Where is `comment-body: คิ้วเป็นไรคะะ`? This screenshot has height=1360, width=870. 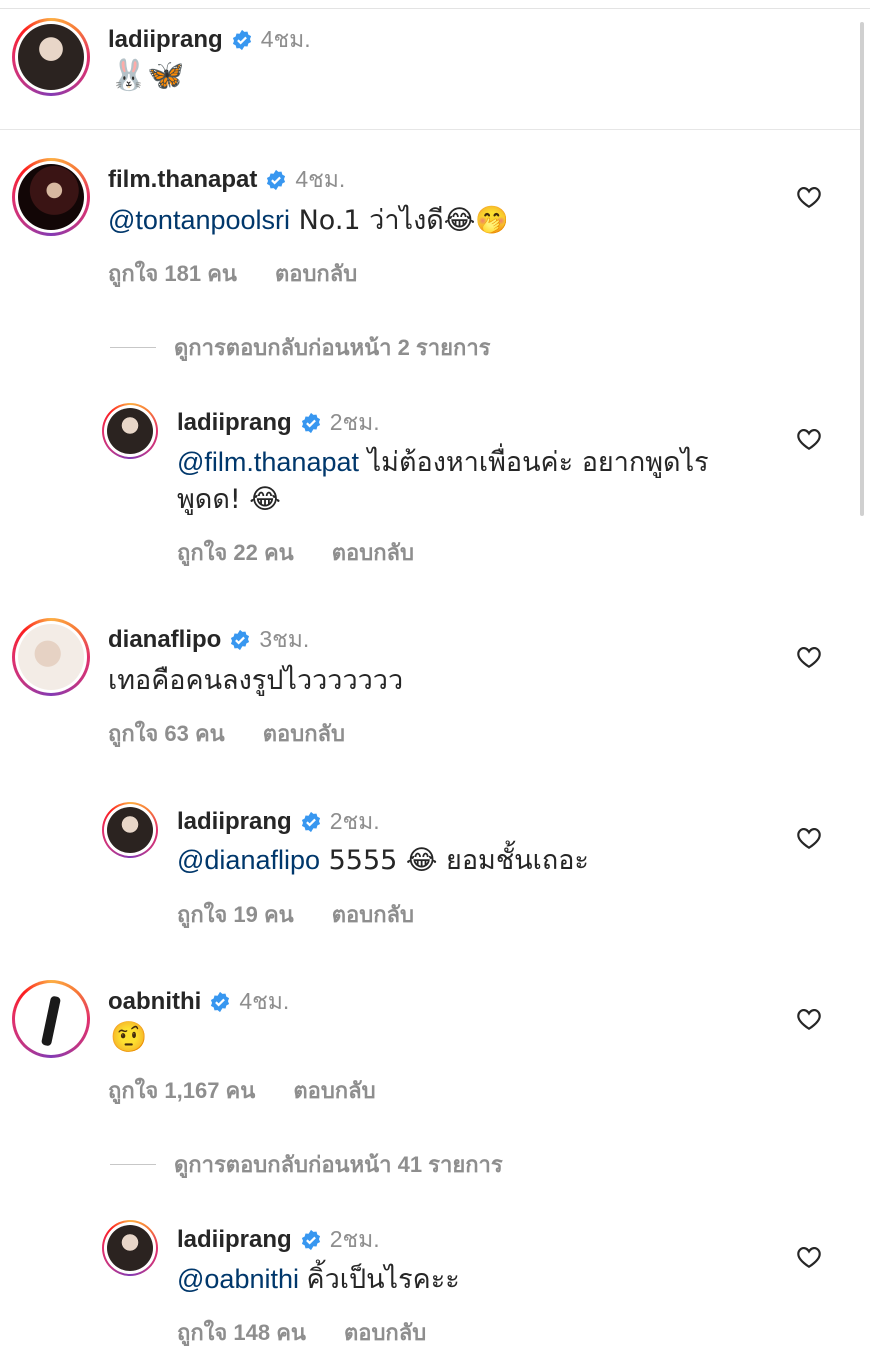
comment-body: คิ้วเป็นไรคะะ is located at coordinates (379, 1279).